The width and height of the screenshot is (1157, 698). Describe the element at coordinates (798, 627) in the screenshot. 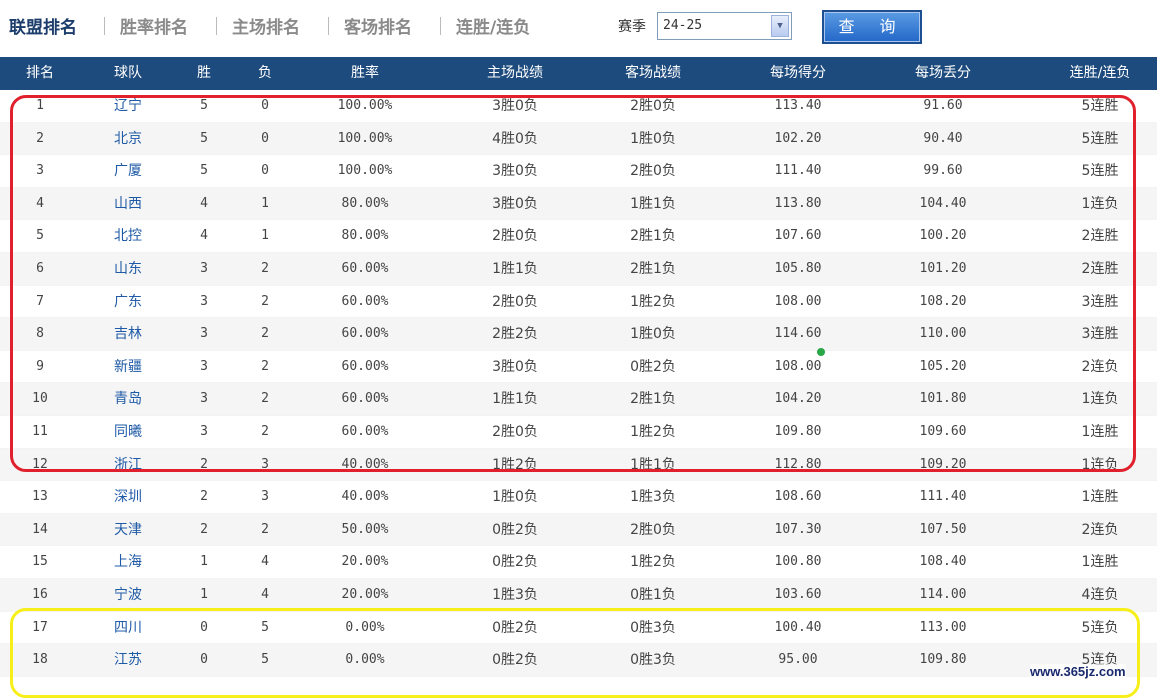

I see `cell-points-per-game: 100.40` at that location.